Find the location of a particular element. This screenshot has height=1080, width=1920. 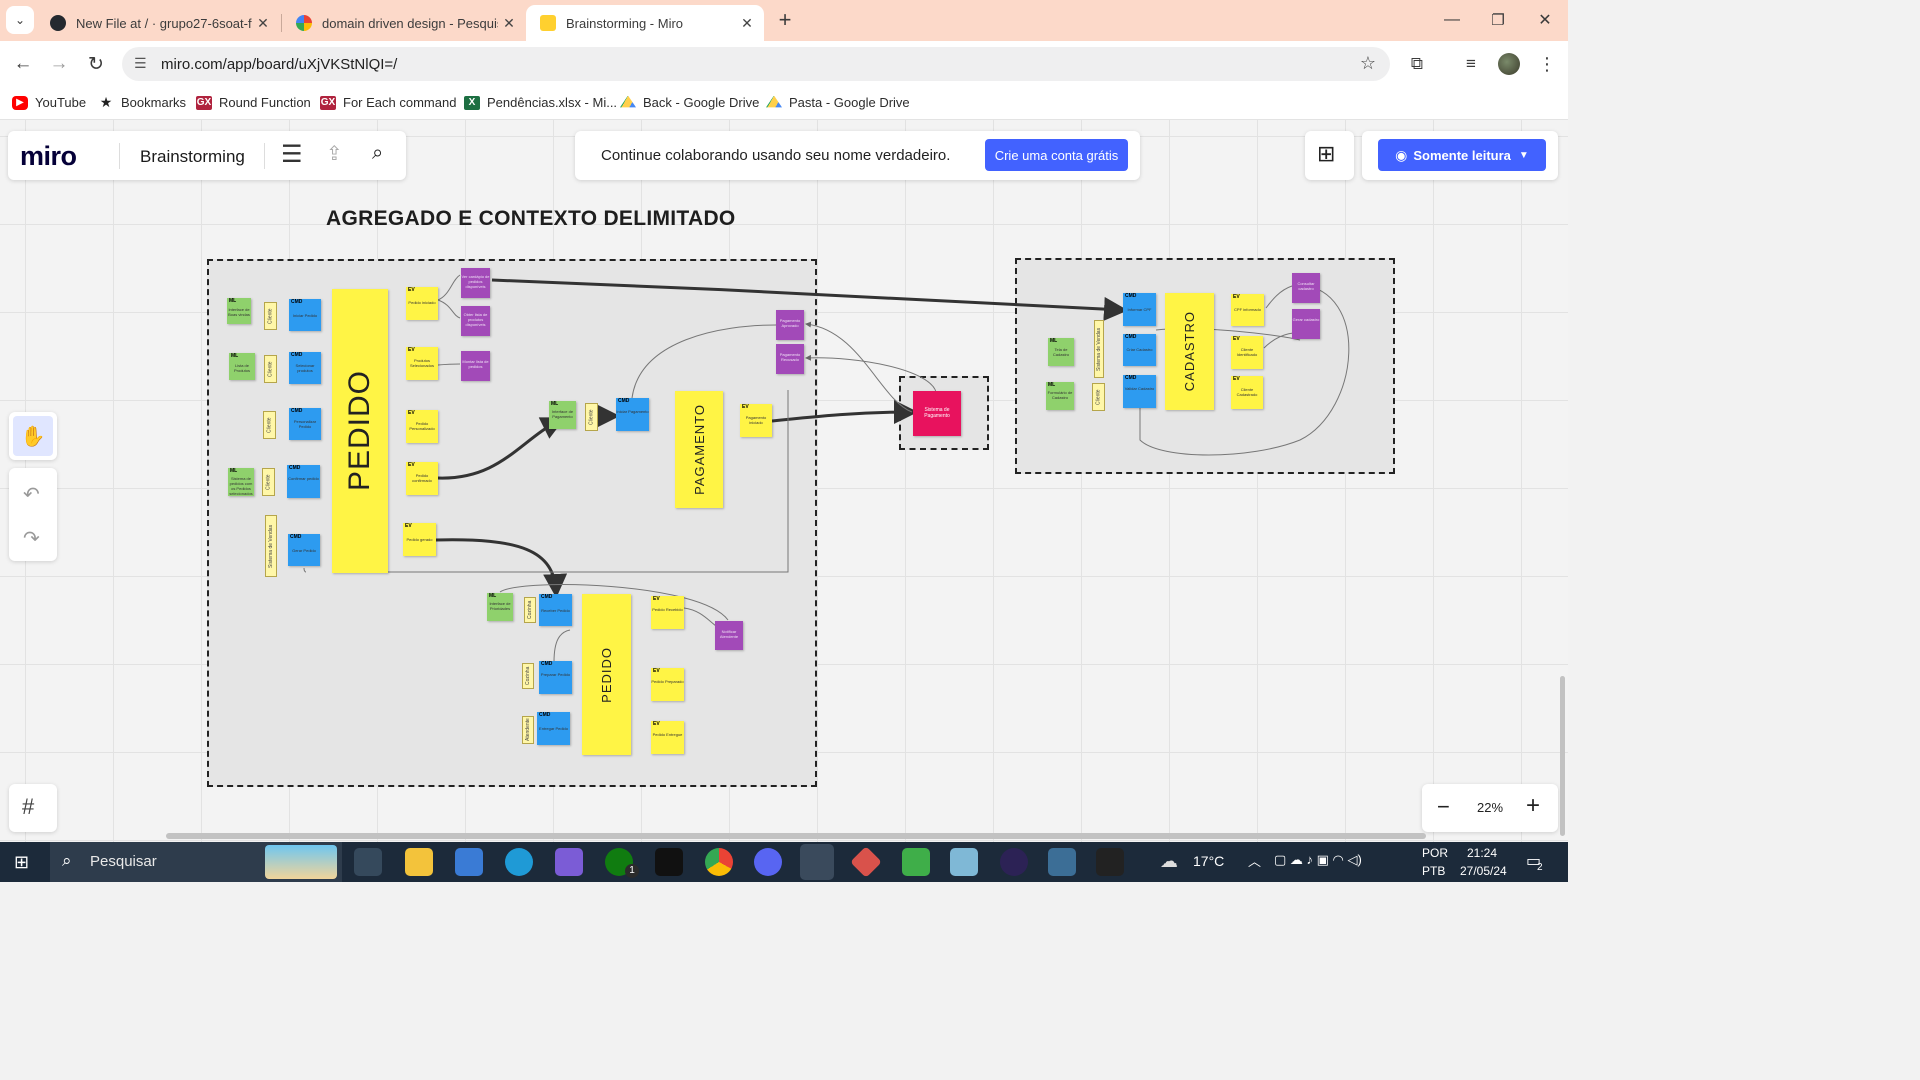

language-secondary: PTB is located at coordinates (1433, 871).